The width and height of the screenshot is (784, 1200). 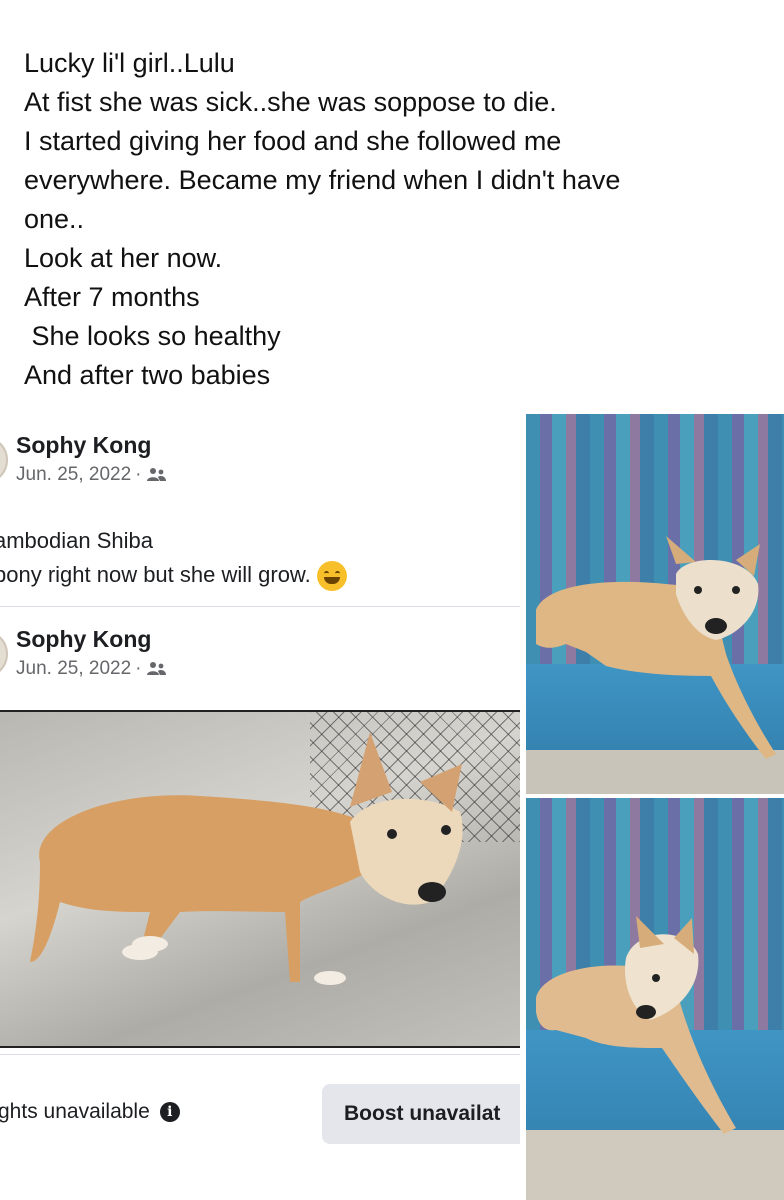 What do you see at coordinates (260, 652) in the screenshot?
I see `shared-post-header: Sophy Kong Jun. 25, 2022 ·` at bounding box center [260, 652].